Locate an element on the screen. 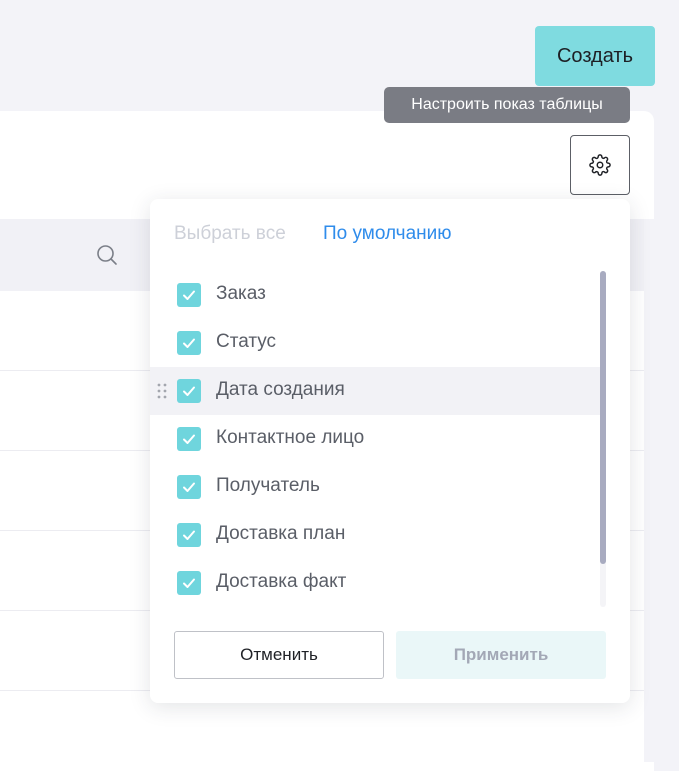 This screenshot has height=771, width=679. search-icon is located at coordinates (107, 255).